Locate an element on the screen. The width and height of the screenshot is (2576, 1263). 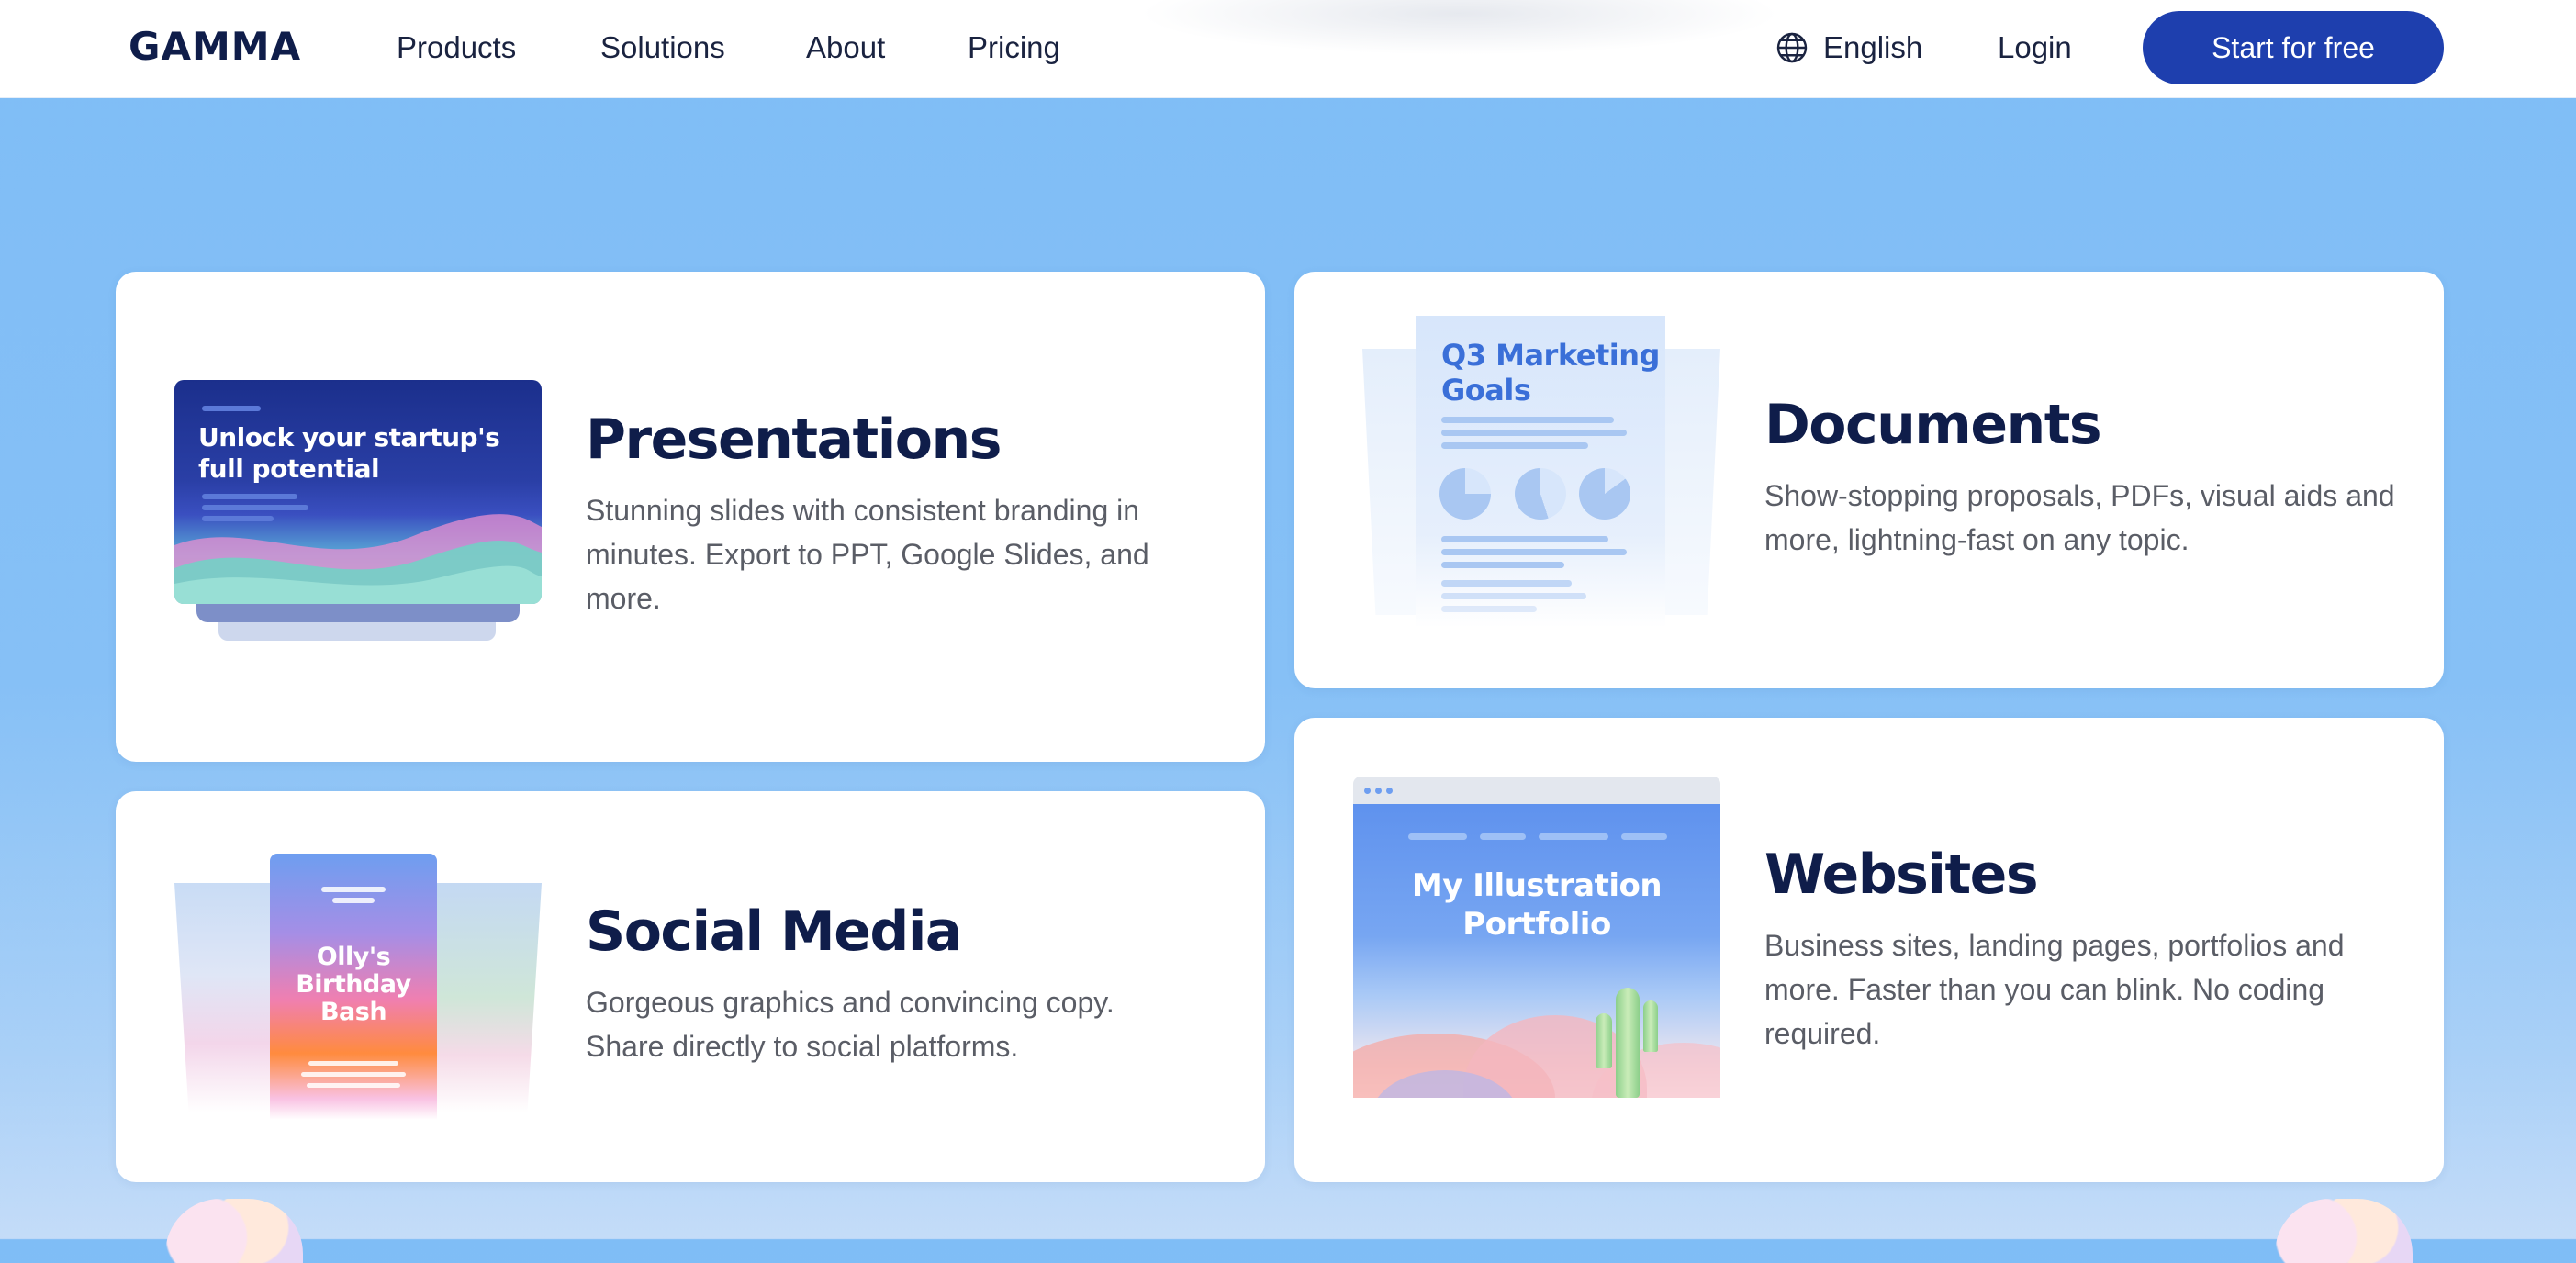
slide-bar is located at coordinates (231, 408).